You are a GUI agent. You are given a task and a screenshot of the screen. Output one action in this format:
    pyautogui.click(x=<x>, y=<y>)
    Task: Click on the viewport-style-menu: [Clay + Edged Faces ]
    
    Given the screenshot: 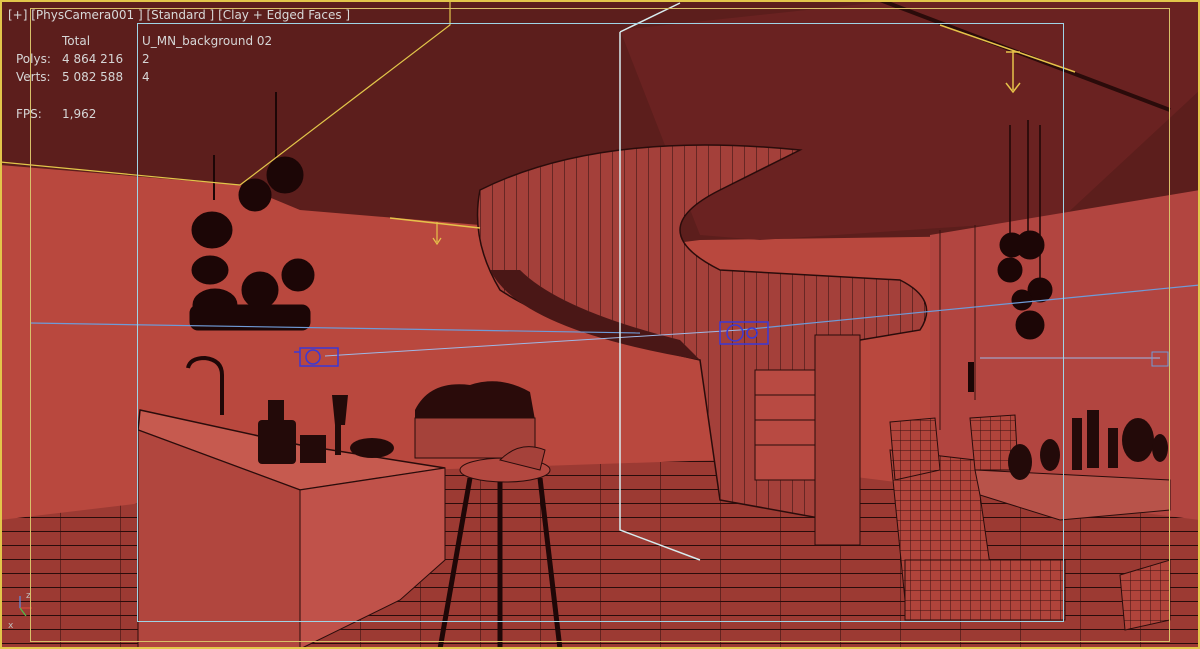 What is the action you would take?
    pyautogui.click(x=284, y=15)
    